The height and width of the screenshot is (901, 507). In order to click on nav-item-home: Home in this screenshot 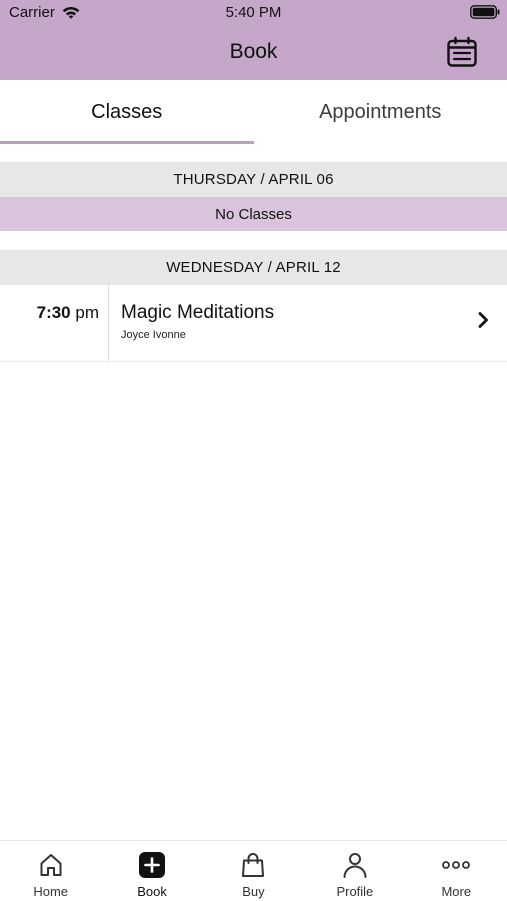, I will do `click(50, 871)`.